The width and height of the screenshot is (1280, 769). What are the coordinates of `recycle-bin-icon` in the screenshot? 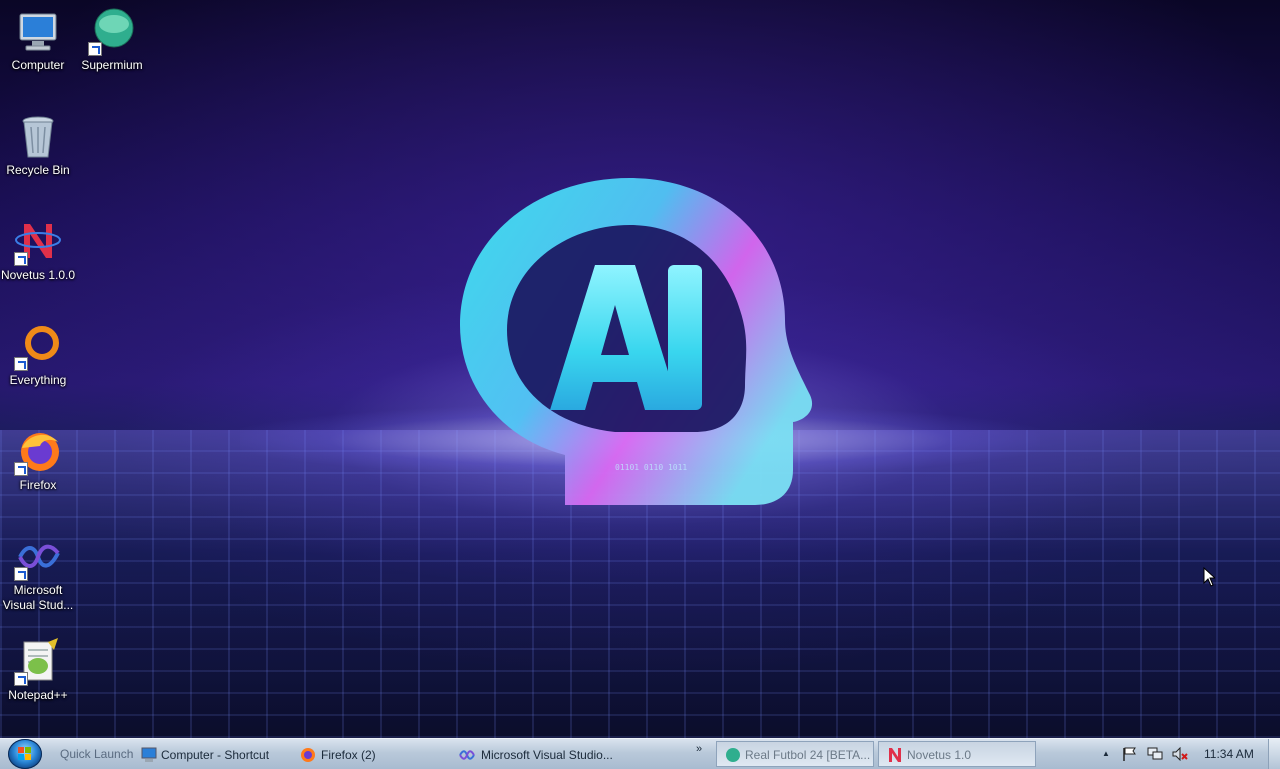 It's located at (38, 137).